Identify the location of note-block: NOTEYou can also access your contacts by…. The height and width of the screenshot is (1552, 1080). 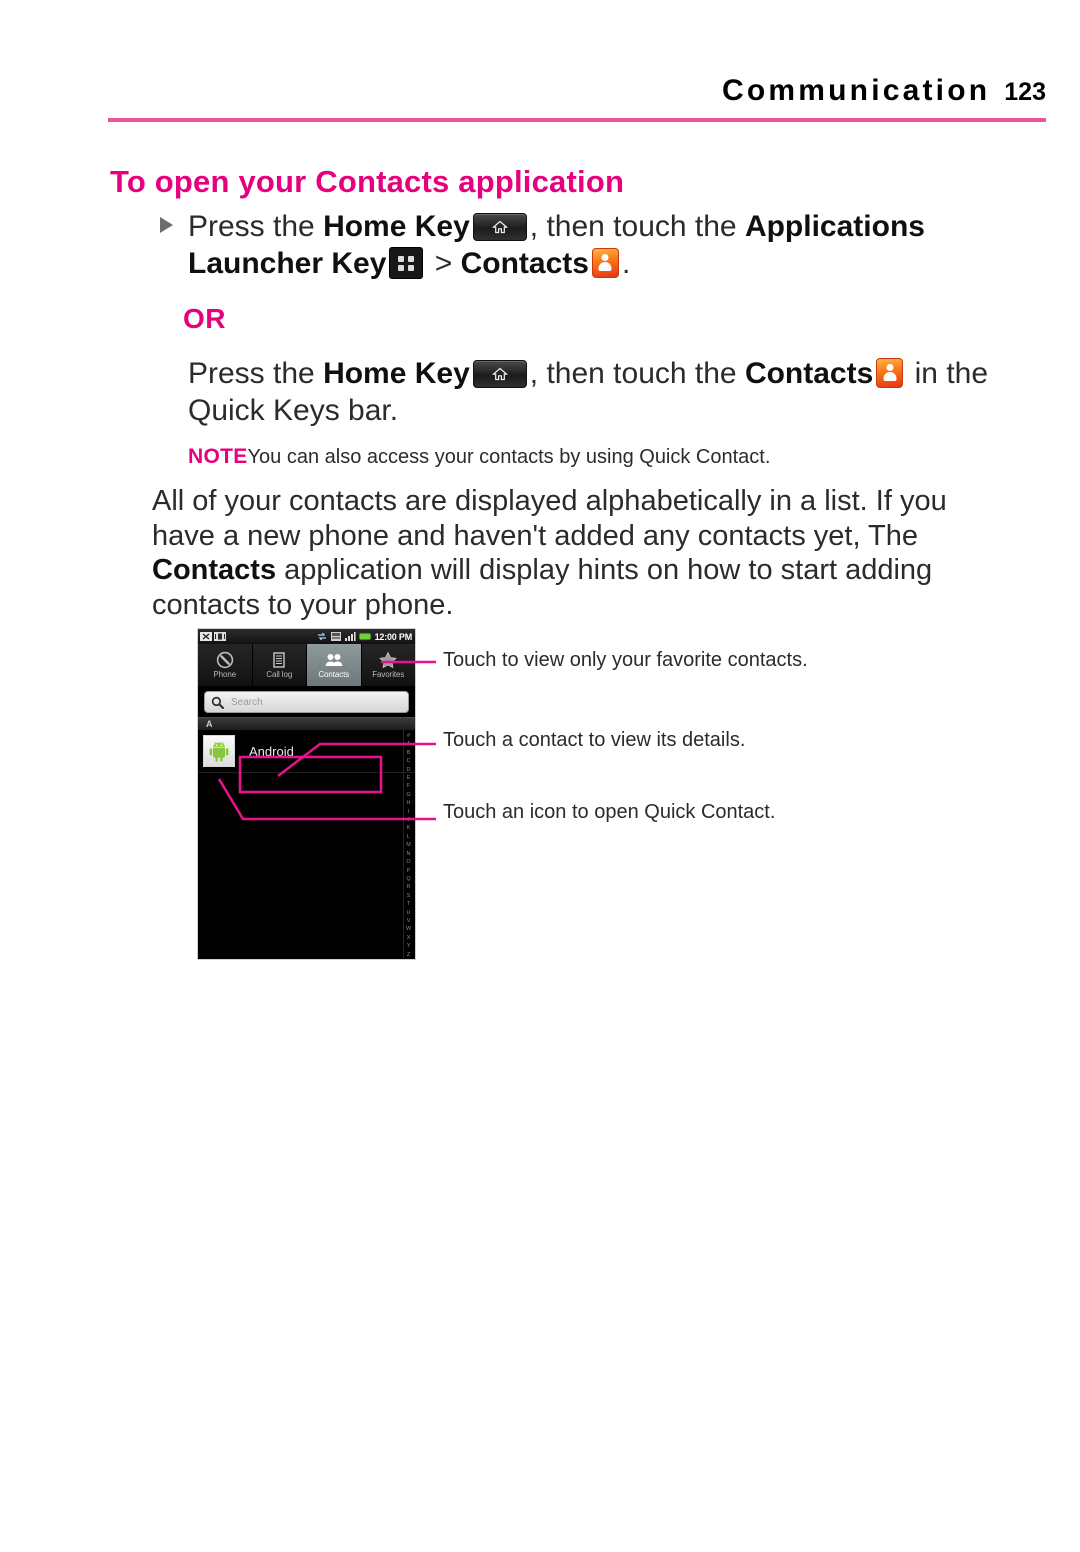
(479, 457).